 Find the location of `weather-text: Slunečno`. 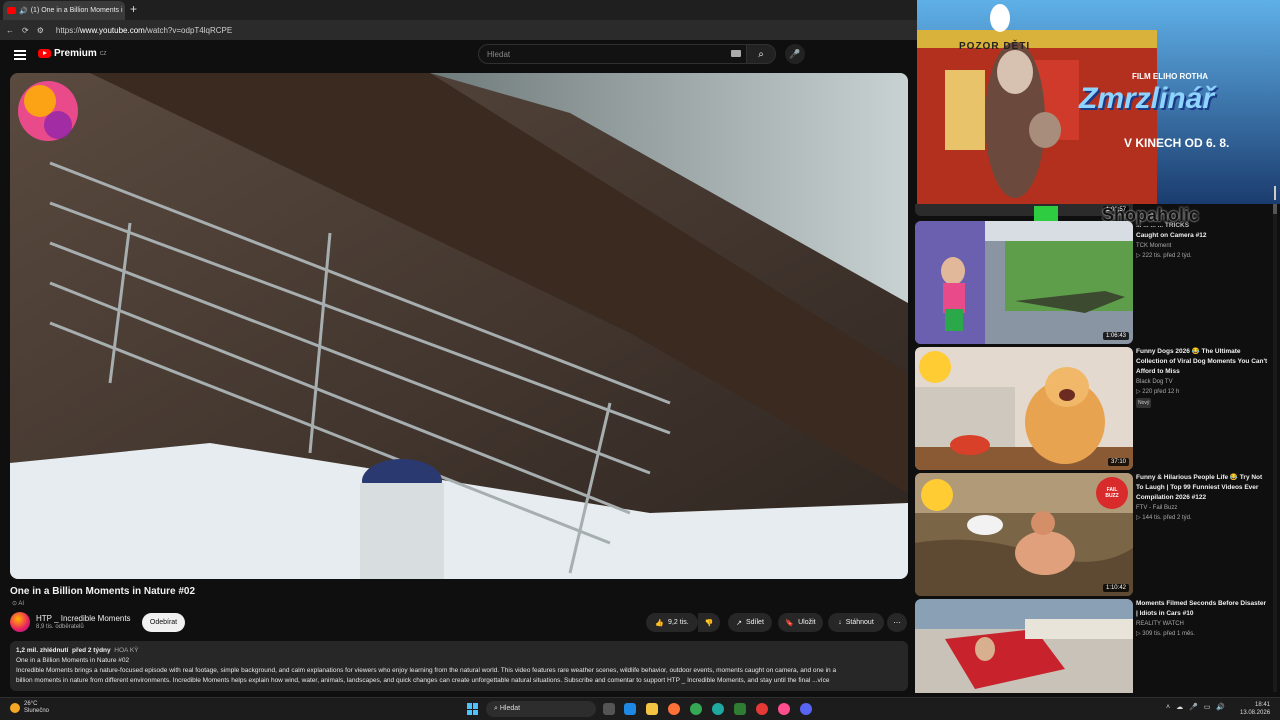

weather-text: Slunečno is located at coordinates (37, 711).